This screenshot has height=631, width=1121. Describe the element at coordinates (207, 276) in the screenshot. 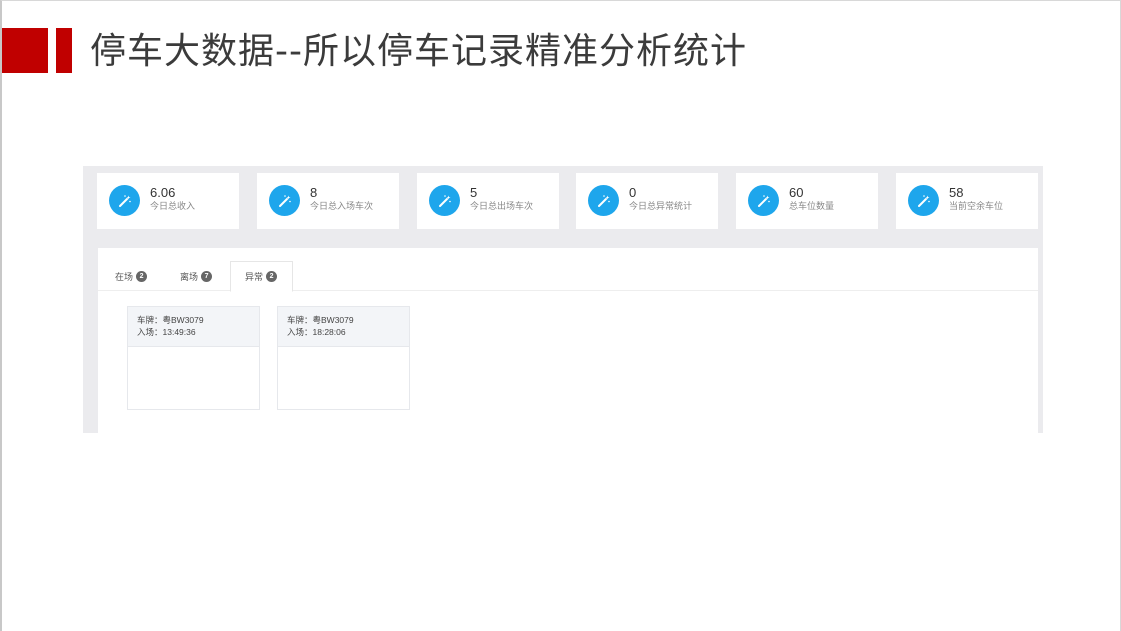

I see `tab-count-badge: 7` at that location.